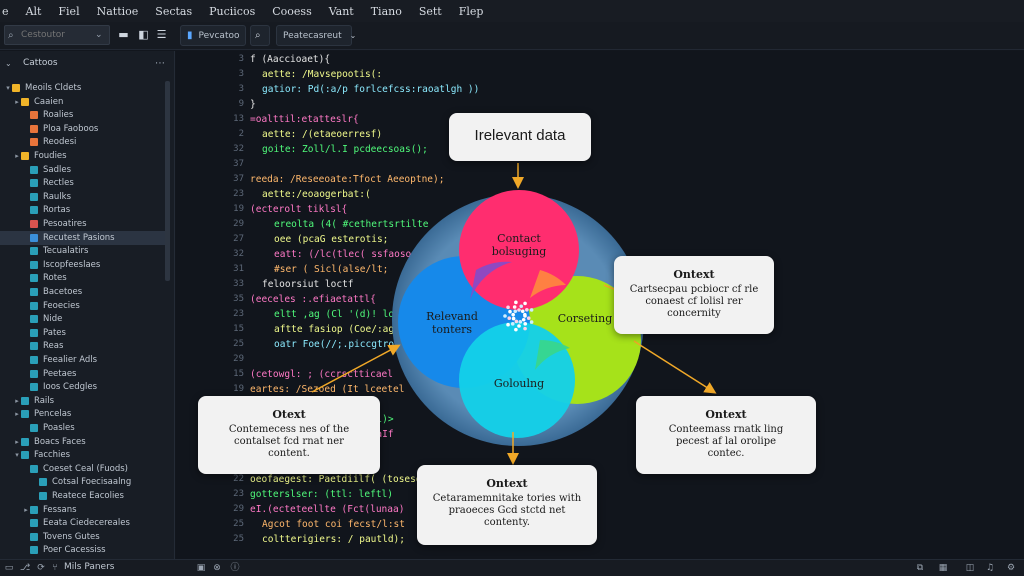 Image resolution: width=1024 pixels, height=576 pixels. Describe the element at coordinates (342, 344) in the screenshot. I see `code-line: oatr Foe(//;.piccgtrotsy` at that location.